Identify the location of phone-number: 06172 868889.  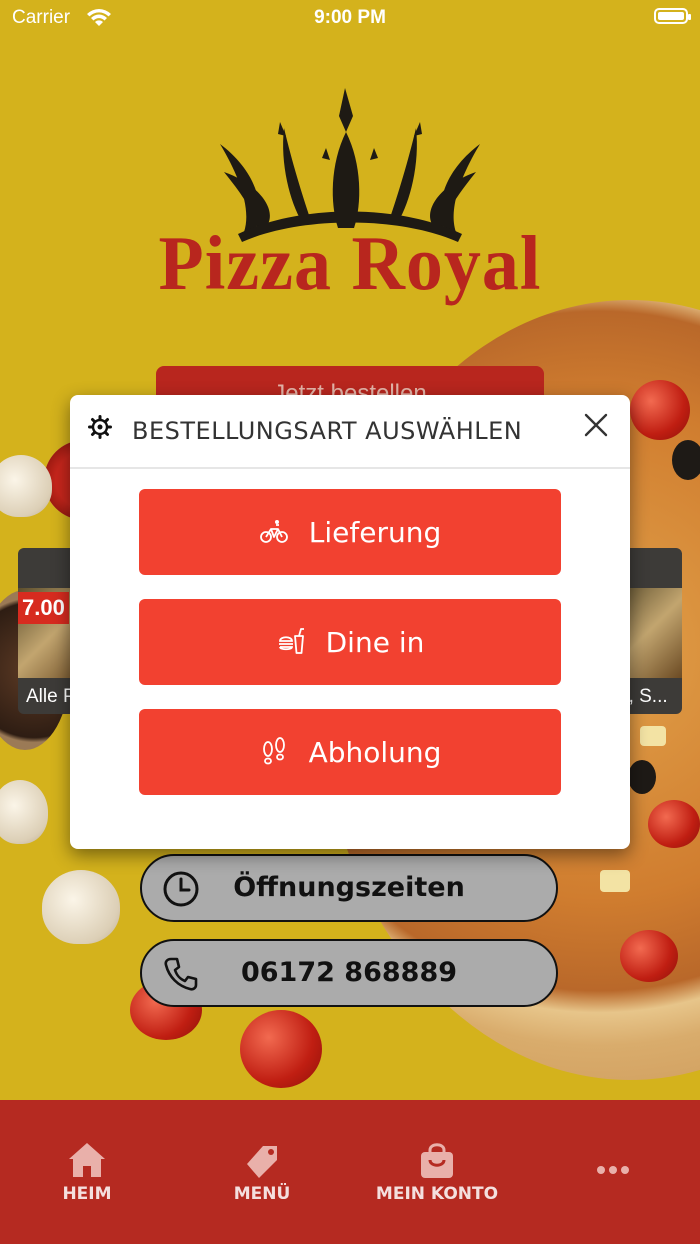
(349, 972).